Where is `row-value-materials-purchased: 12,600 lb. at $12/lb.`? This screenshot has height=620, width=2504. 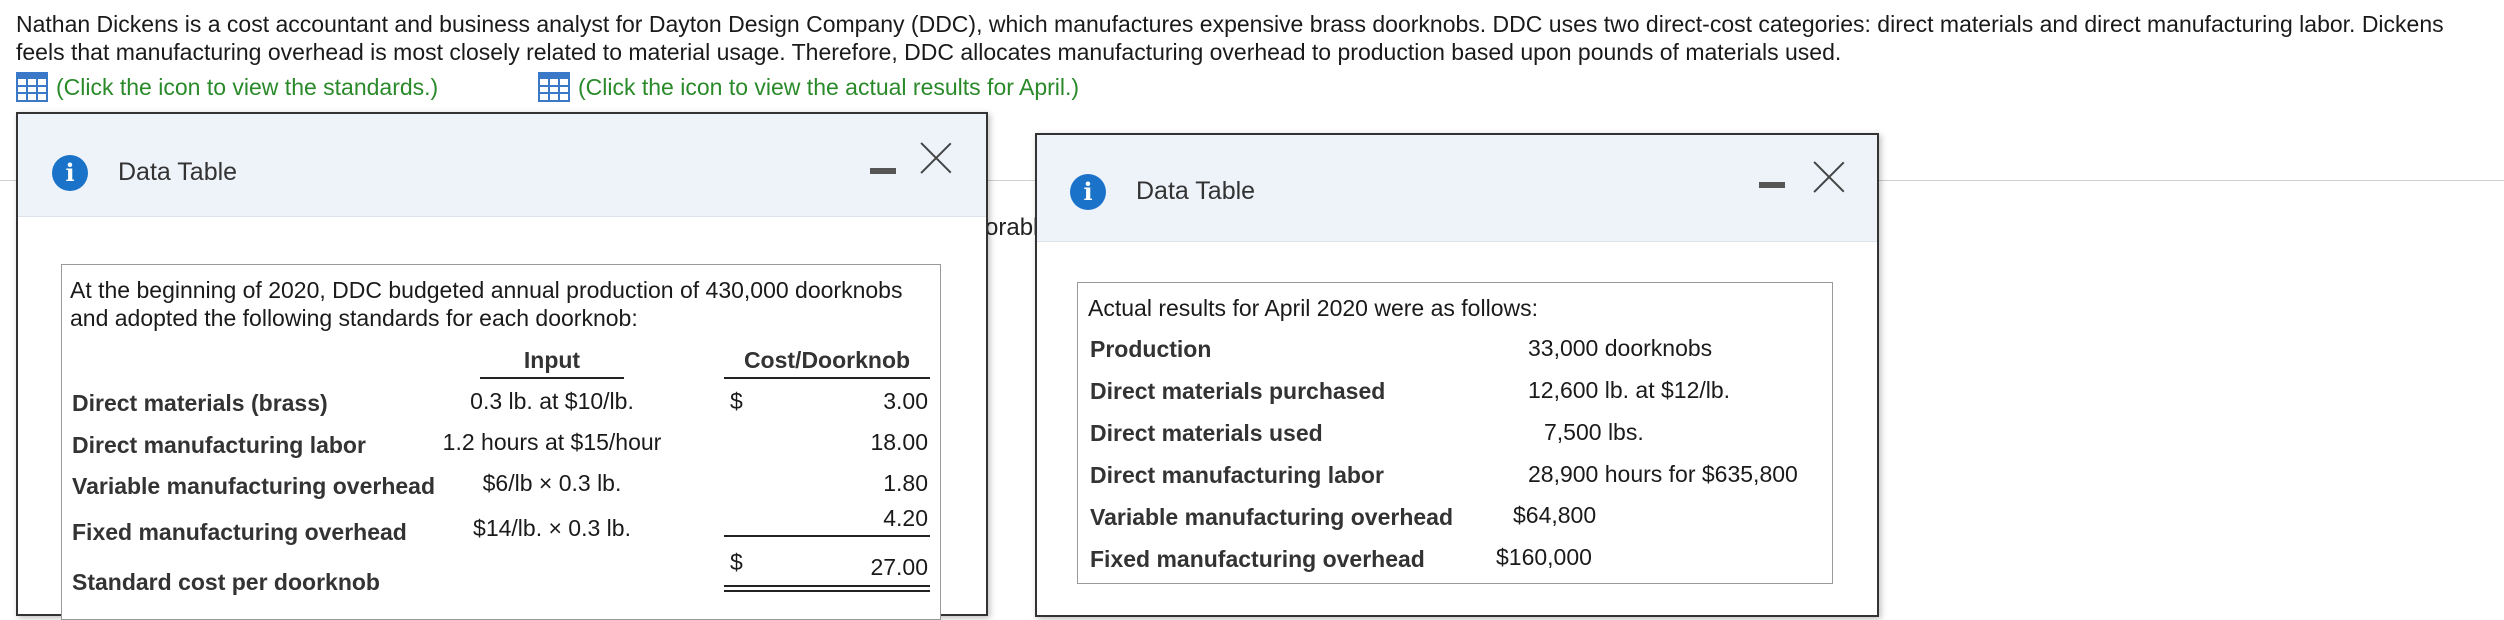 row-value-materials-purchased: 12,600 lb. at $12/lb. is located at coordinates (1629, 390).